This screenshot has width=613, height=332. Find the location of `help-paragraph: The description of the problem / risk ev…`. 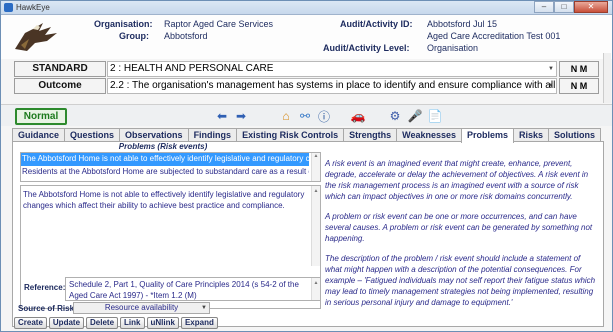

help-paragraph: The description of the problem / risk ev… is located at coordinates (460, 280).